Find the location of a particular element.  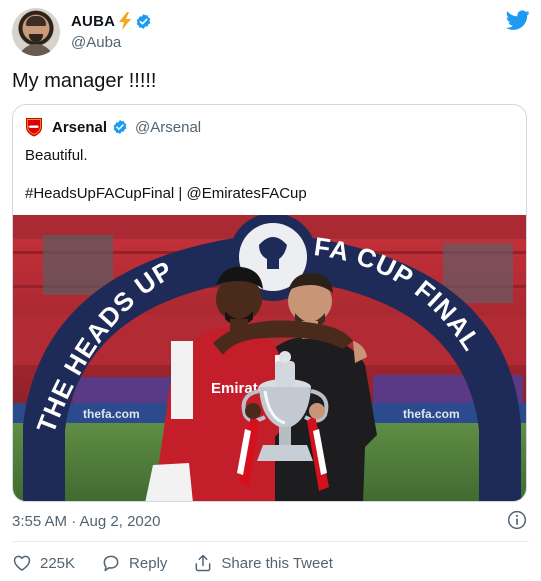

lightning-bolt-icon is located at coordinates (125, 21).